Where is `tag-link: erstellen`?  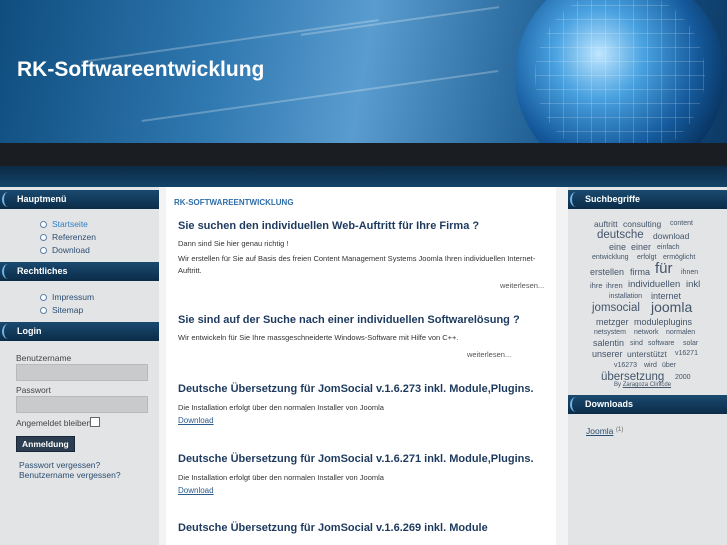 tag-link: erstellen is located at coordinates (607, 272).